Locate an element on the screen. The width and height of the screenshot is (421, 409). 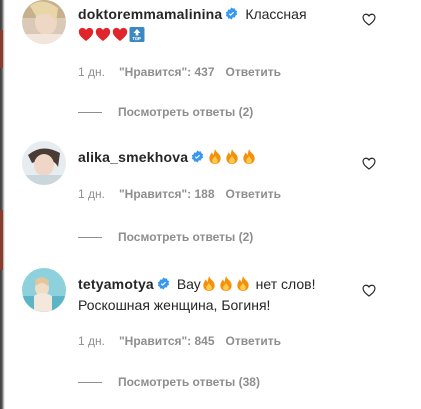
username: tetyamotya is located at coordinates (116, 284).